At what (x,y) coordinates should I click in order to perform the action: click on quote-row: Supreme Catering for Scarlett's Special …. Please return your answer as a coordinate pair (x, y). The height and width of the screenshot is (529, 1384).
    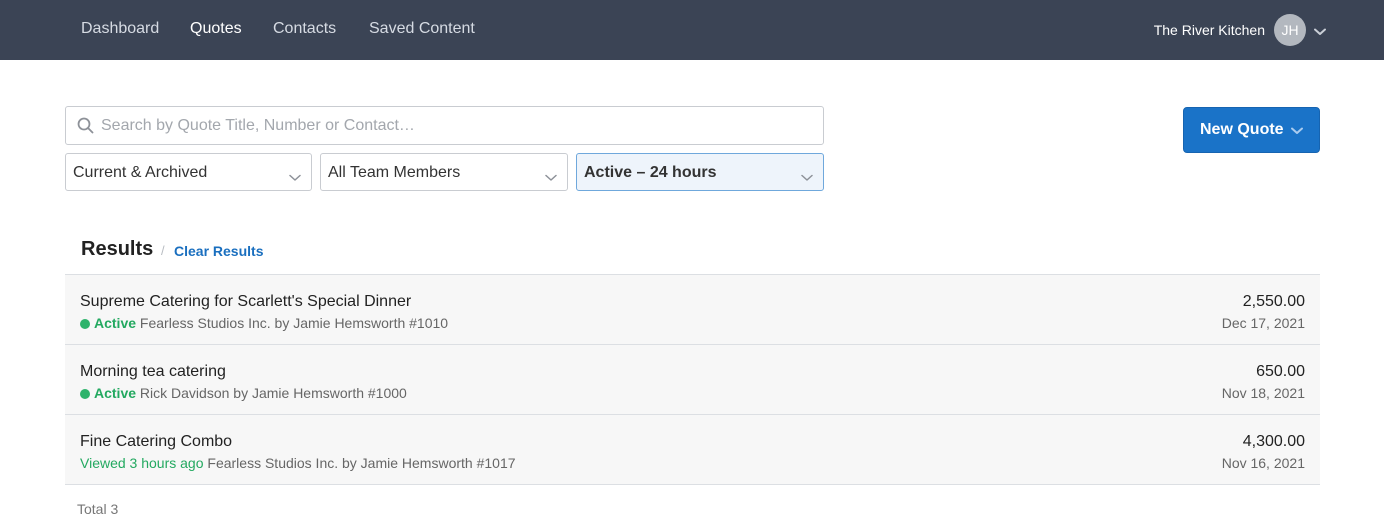
    Looking at the image, I should click on (692, 310).